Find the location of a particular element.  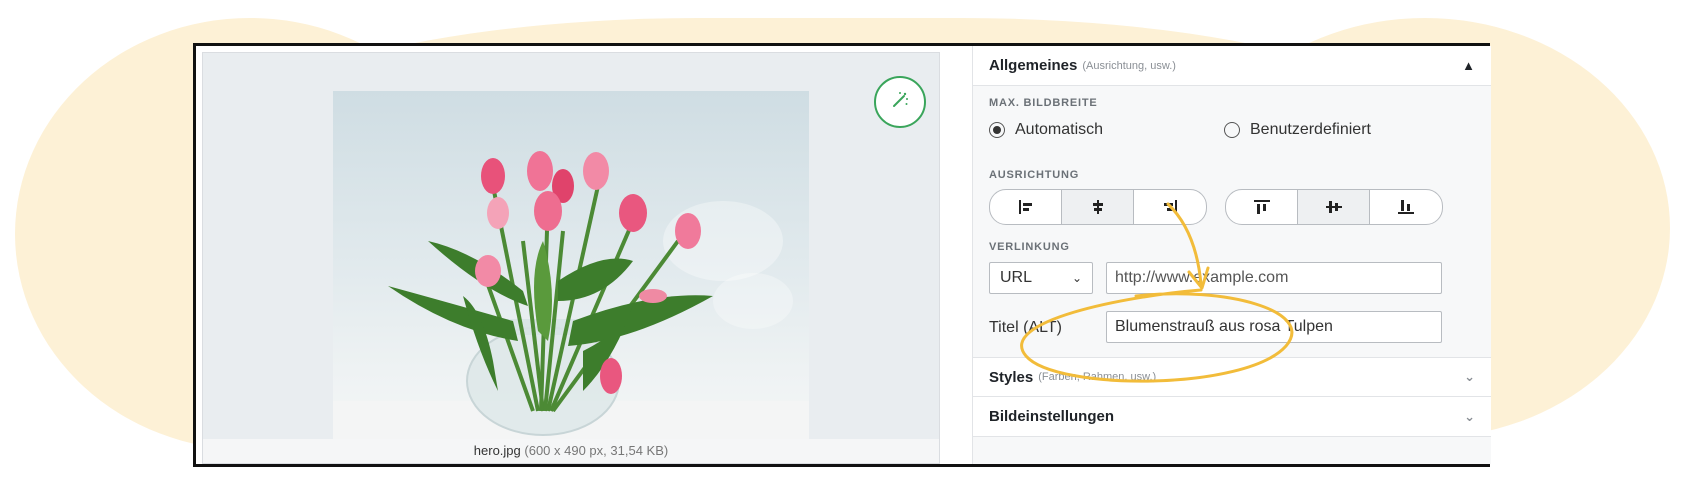

align-bottom-button is located at coordinates (1406, 207).